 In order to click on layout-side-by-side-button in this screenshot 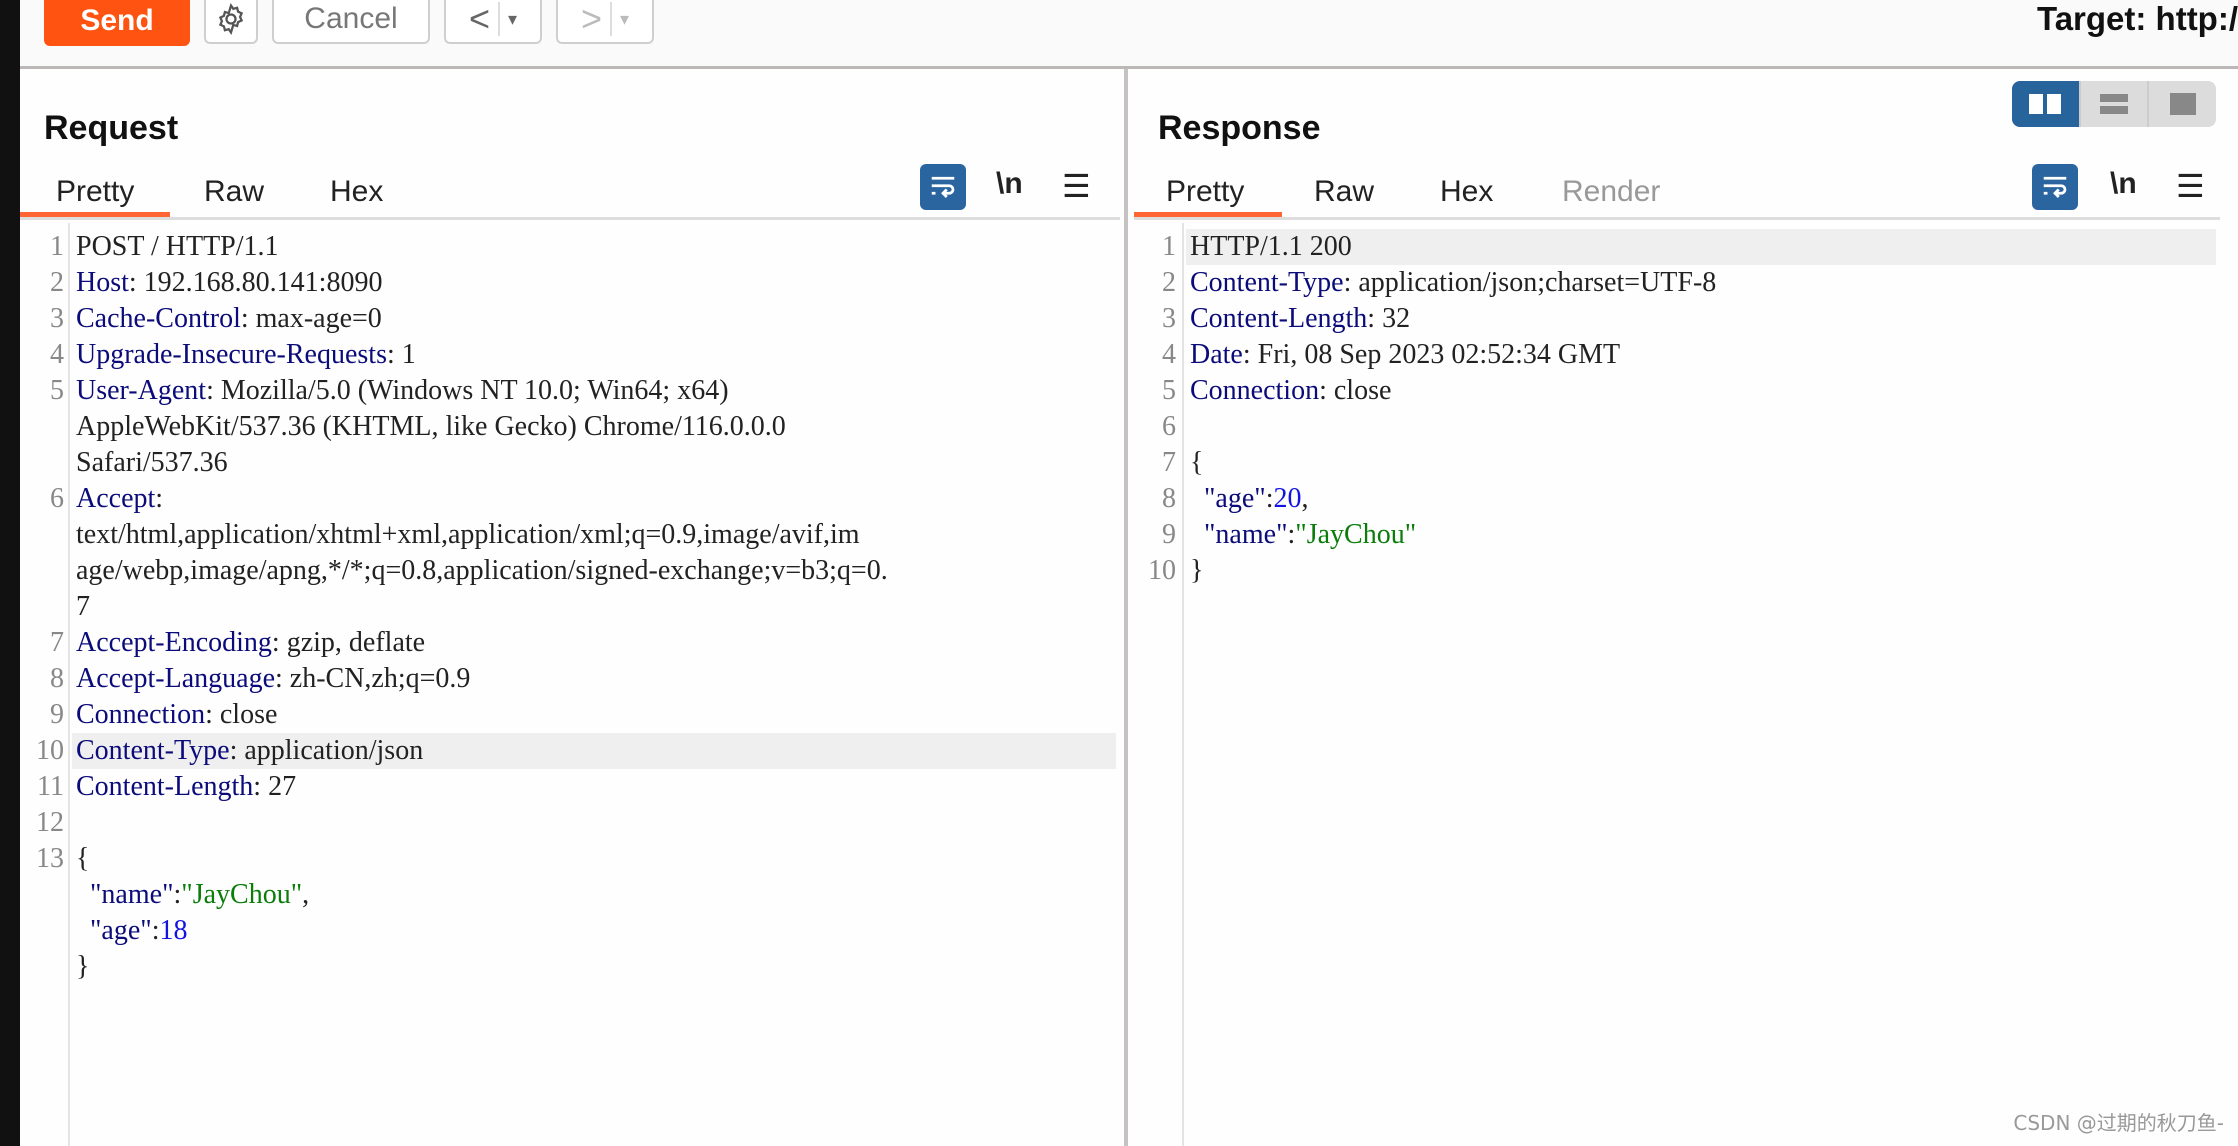, I will do `click(2046, 104)`.